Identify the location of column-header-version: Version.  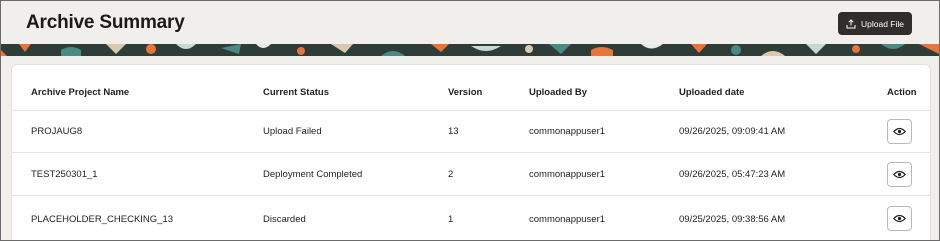
(465, 92).